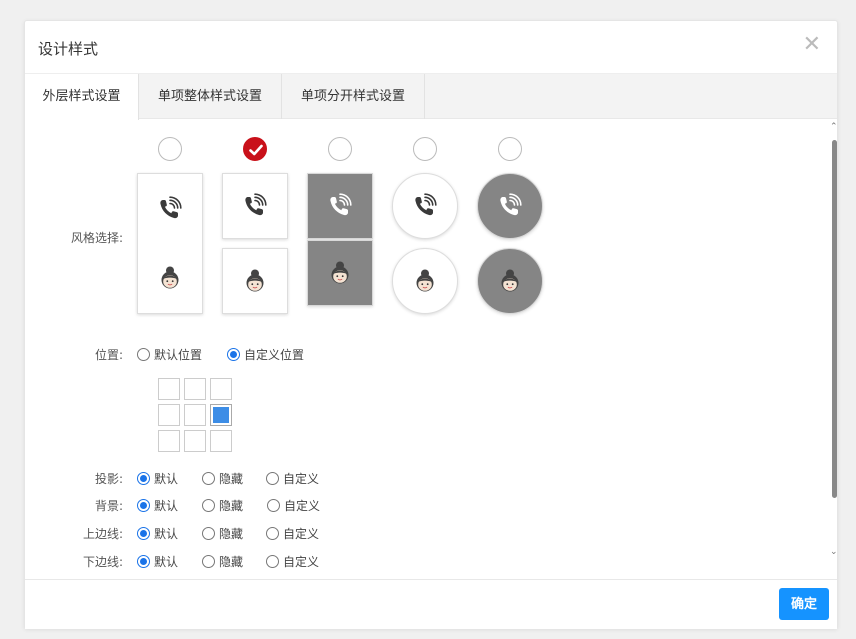 The height and width of the screenshot is (639, 856). What do you see at coordinates (170, 149) in the screenshot?
I see `style-option-1-radio` at bounding box center [170, 149].